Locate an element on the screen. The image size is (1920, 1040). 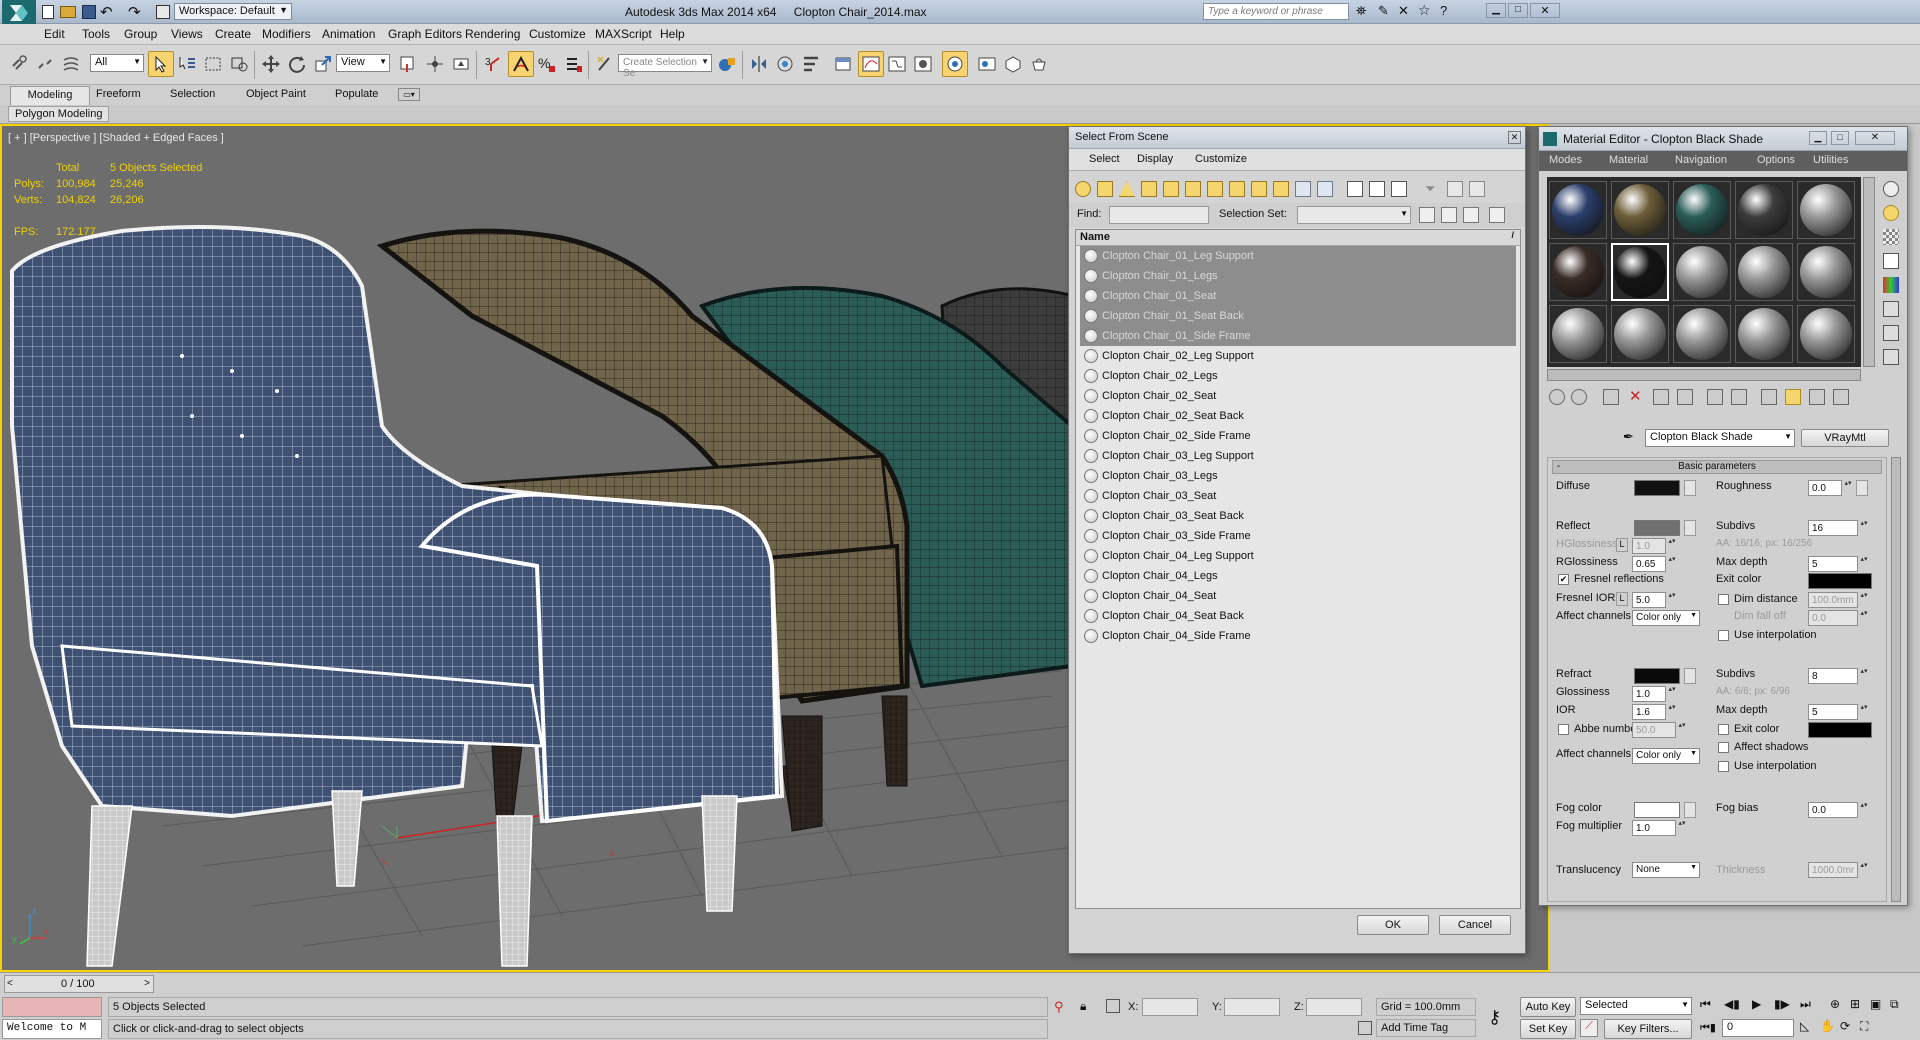
reflect-map-button is located at coordinates (1690, 528).